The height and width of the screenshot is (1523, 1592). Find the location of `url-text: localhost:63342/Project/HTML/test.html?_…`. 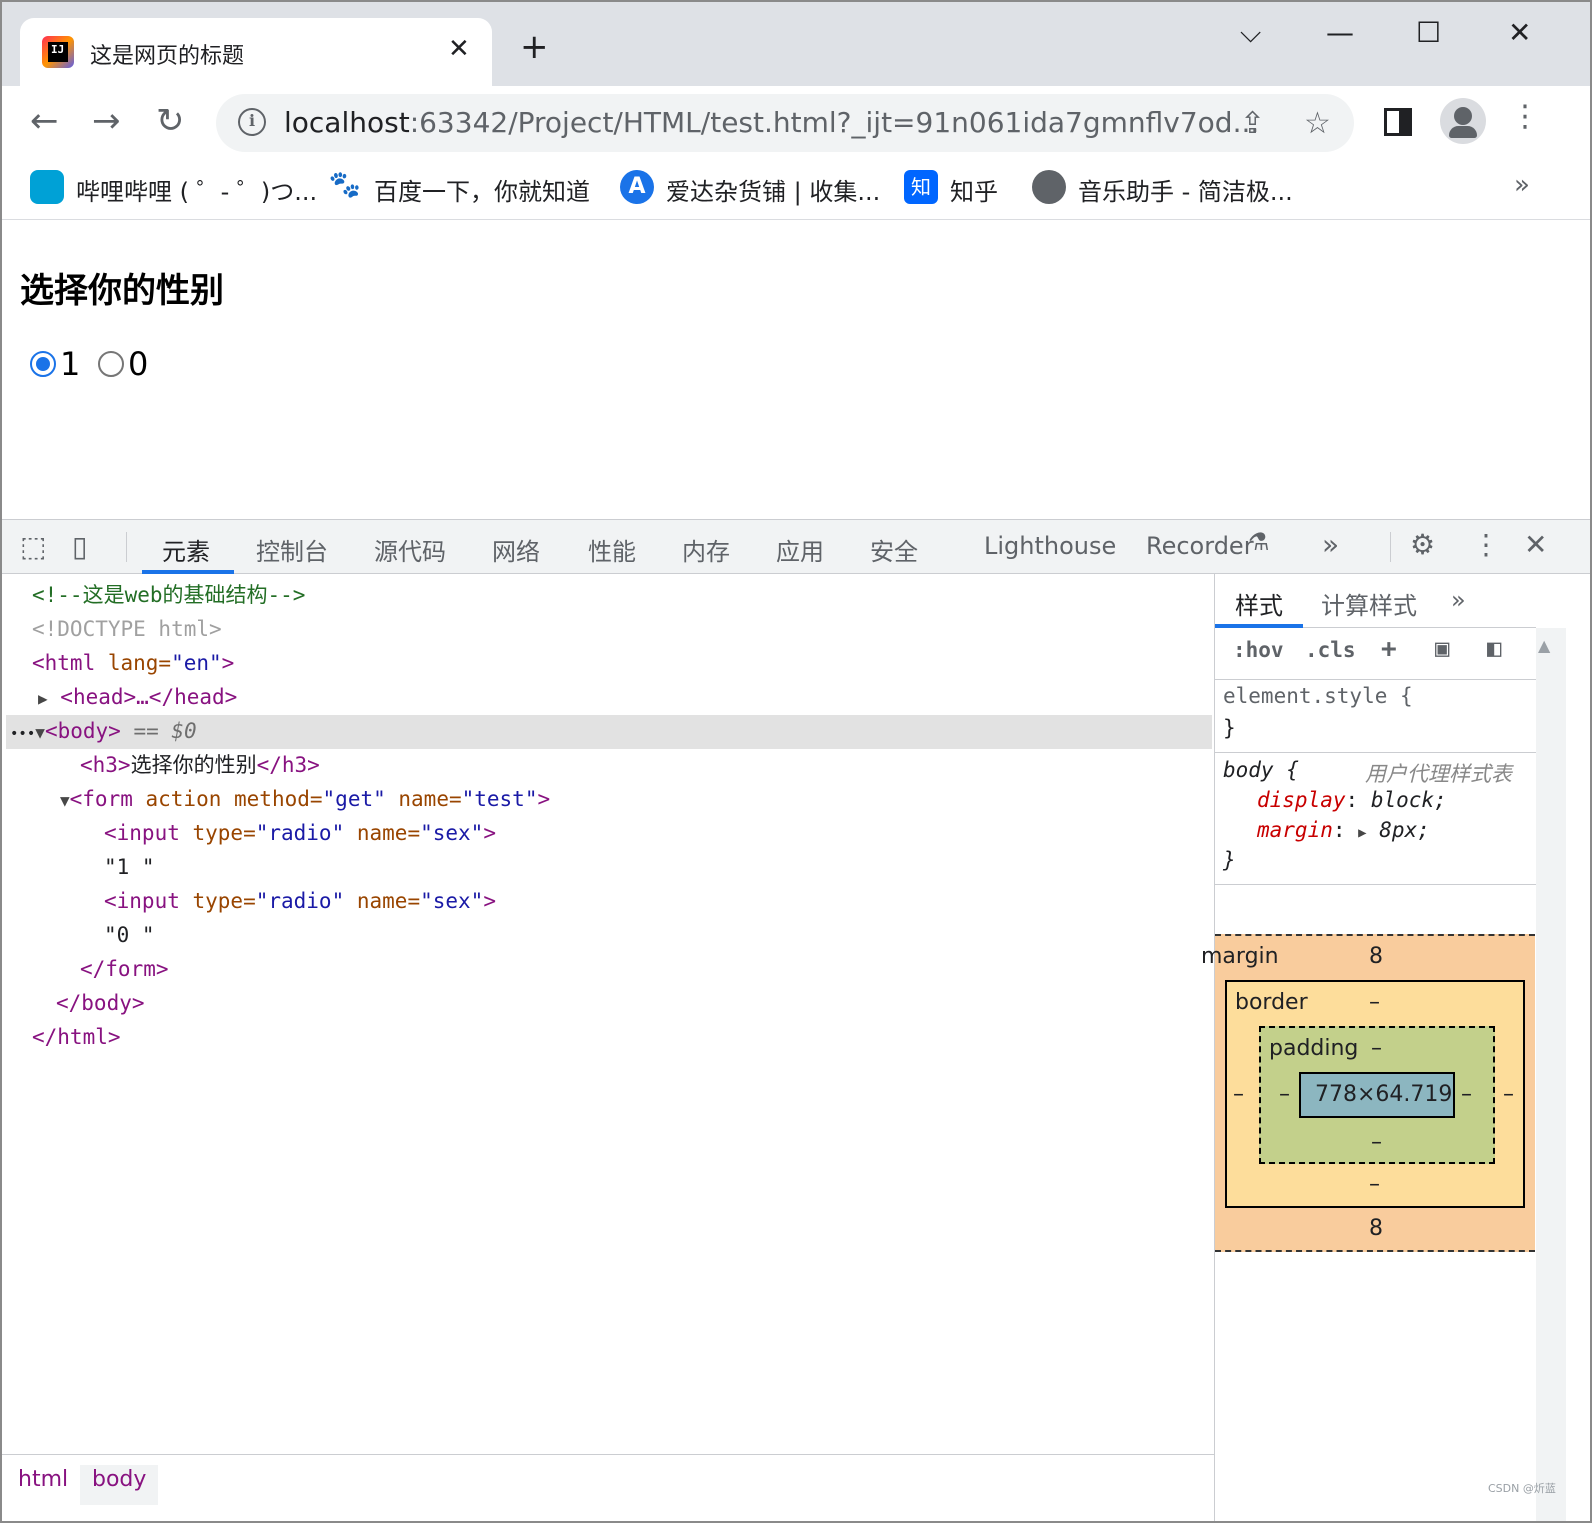

url-text: localhost:63342/Project/HTML/test.html?_… is located at coordinates (771, 122).